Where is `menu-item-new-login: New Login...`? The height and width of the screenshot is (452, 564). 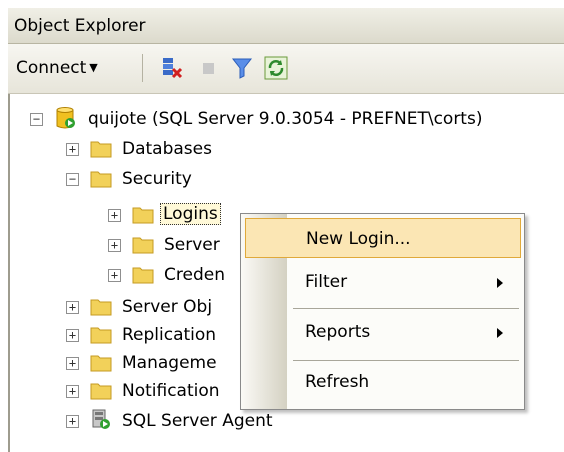
menu-item-new-login: New Login... is located at coordinates (383, 238).